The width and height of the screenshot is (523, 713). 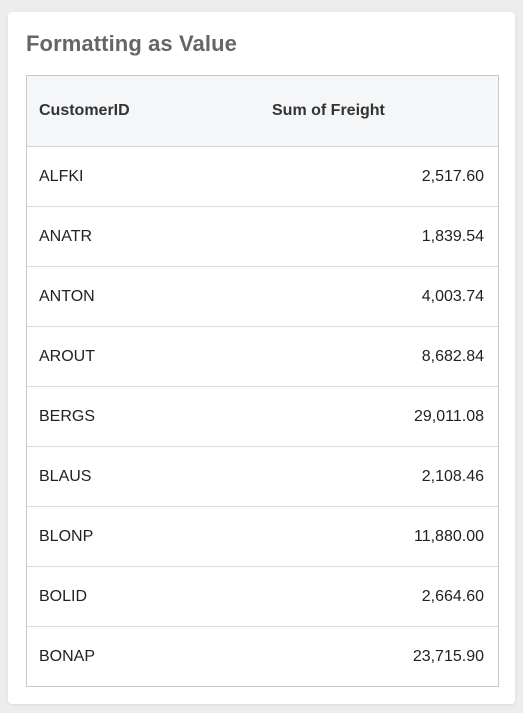 What do you see at coordinates (449, 536) in the screenshot?
I see `freight-cell: 11,880.00` at bounding box center [449, 536].